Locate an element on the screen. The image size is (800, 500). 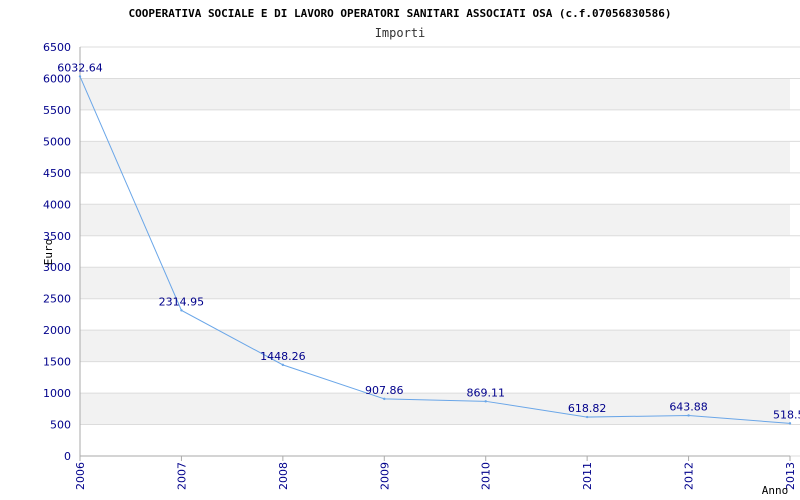
x-tick-label: 2012 is located at coordinates (689, 476).